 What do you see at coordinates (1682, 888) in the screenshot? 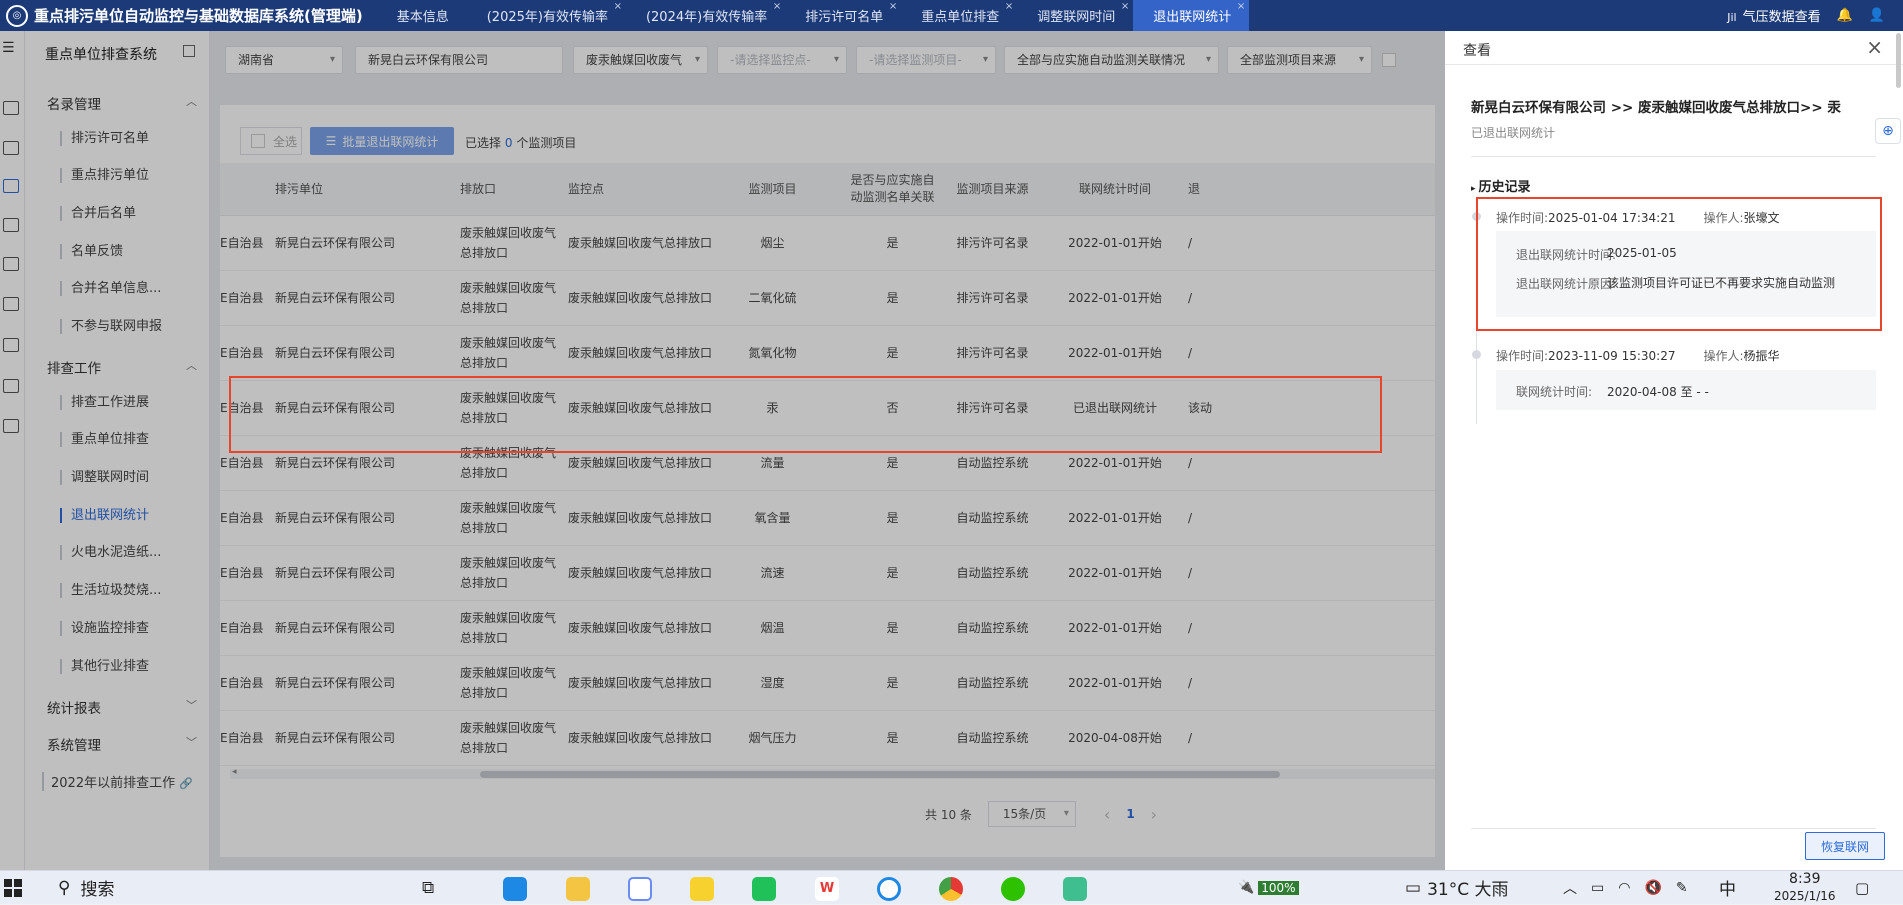
I see `pen-icon: ✎` at bounding box center [1682, 888].